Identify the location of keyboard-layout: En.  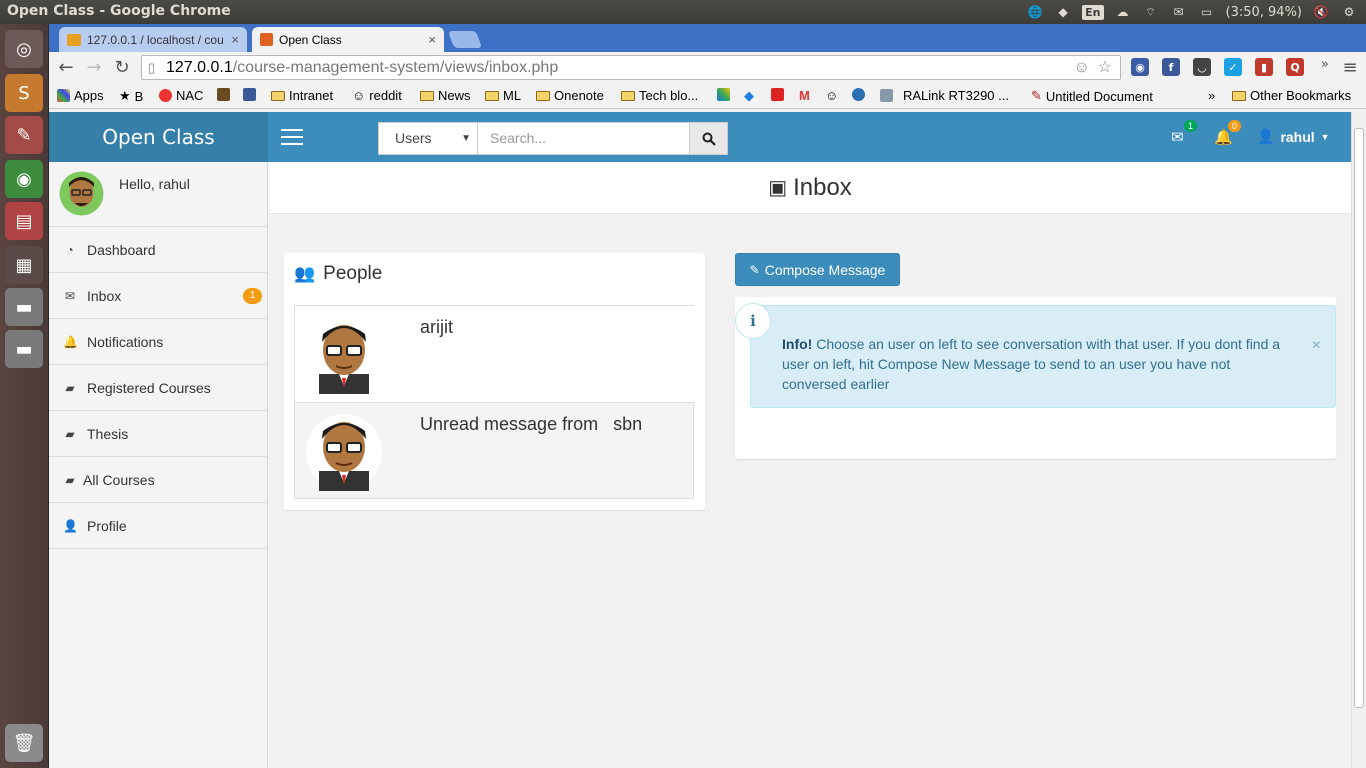
(1093, 12).